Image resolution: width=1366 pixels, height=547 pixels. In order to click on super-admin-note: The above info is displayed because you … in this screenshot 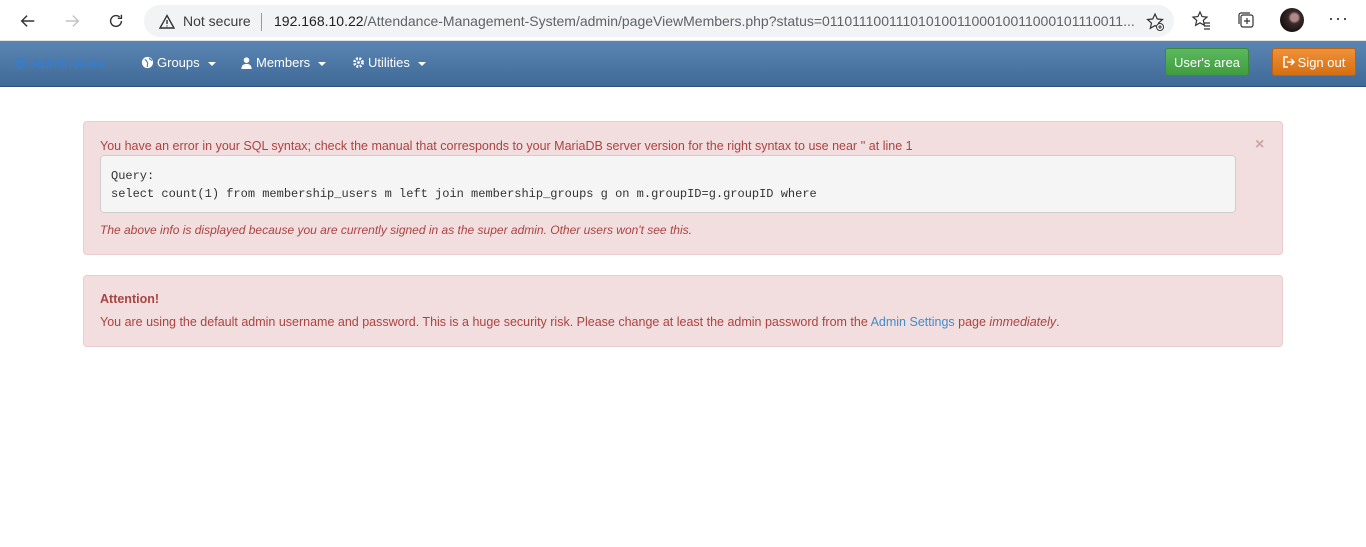, I will do `click(396, 230)`.